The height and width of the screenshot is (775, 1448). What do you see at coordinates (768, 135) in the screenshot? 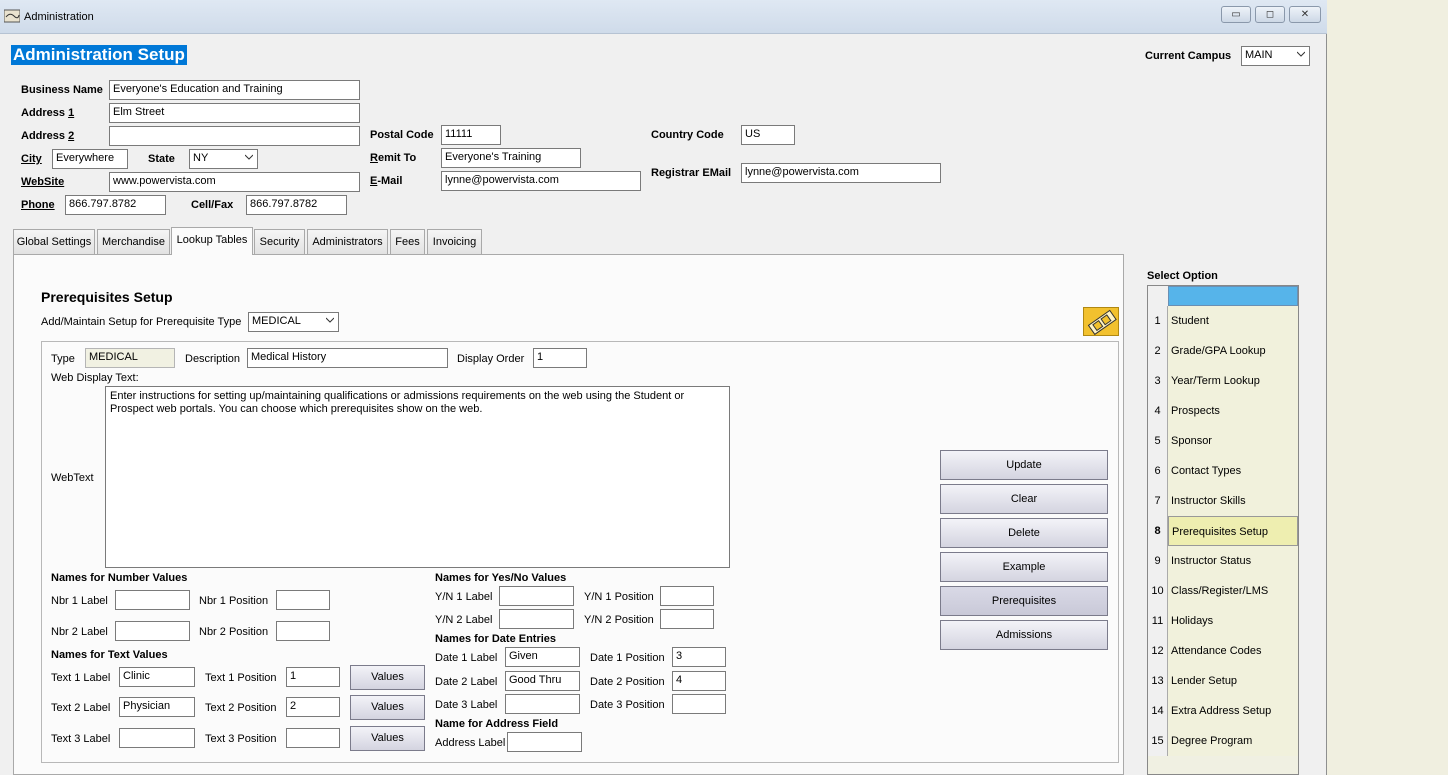
I see `country-field: US` at bounding box center [768, 135].